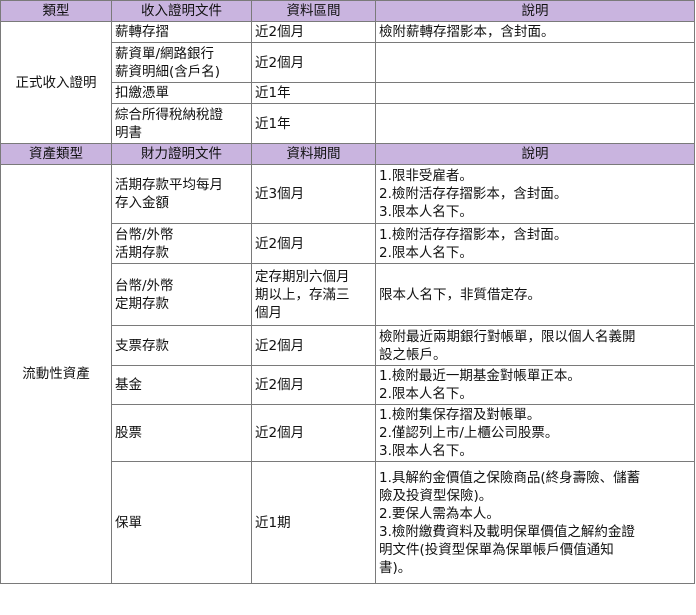 The image size is (696, 615). What do you see at coordinates (313, 194) in the screenshot?
I see `period-cell: 近3個月` at bounding box center [313, 194].